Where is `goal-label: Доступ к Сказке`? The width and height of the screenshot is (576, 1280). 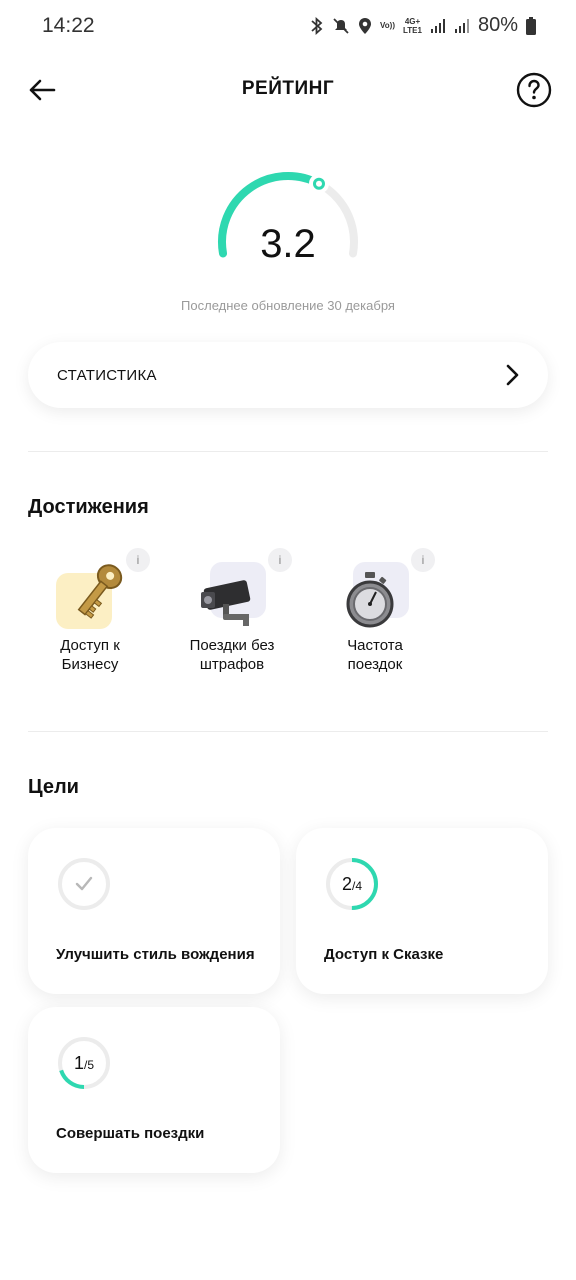
goal-label: Доступ к Сказке is located at coordinates (384, 954).